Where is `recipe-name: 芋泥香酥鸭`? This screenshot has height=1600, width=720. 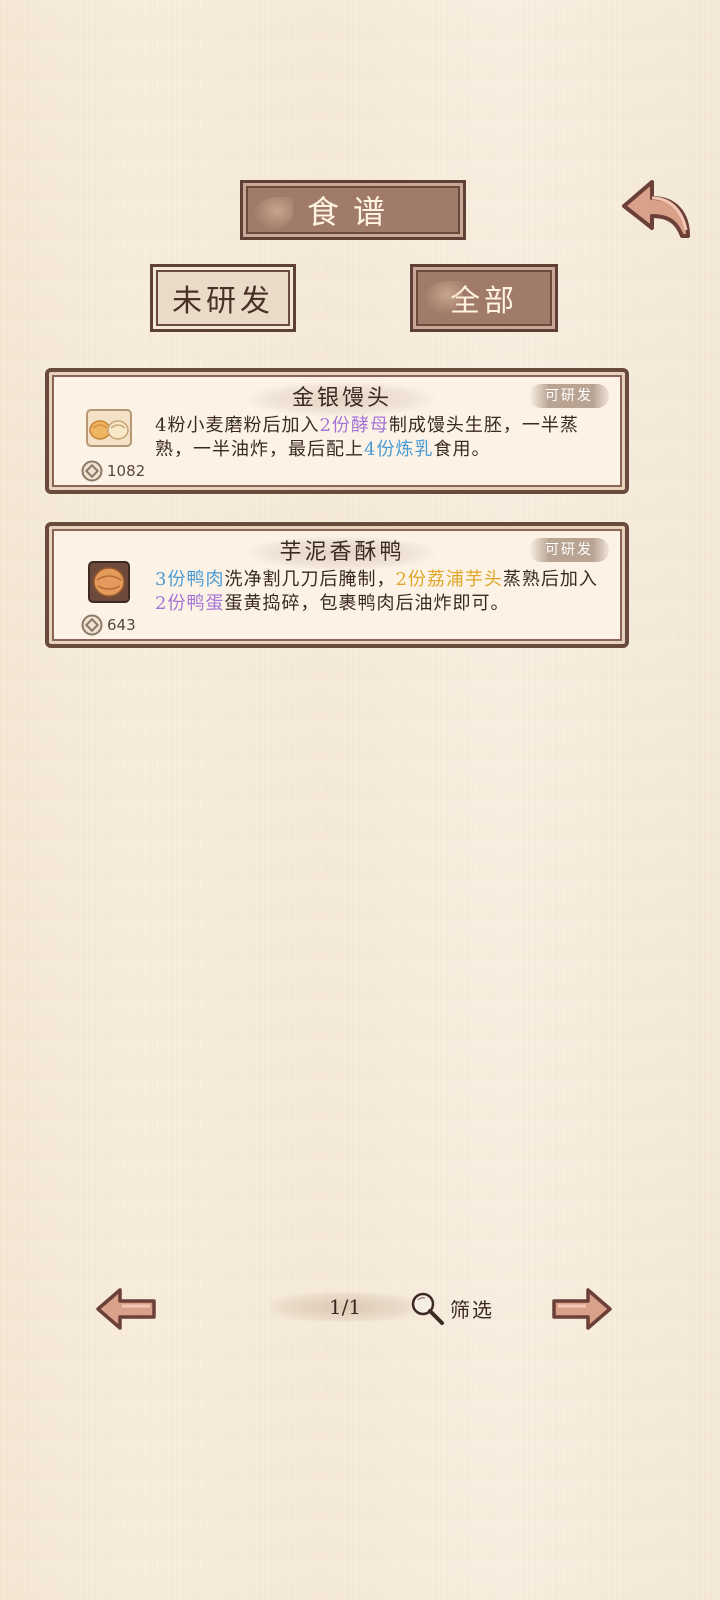
recipe-name: 芋泥香酥鸭 is located at coordinates (342, 553).